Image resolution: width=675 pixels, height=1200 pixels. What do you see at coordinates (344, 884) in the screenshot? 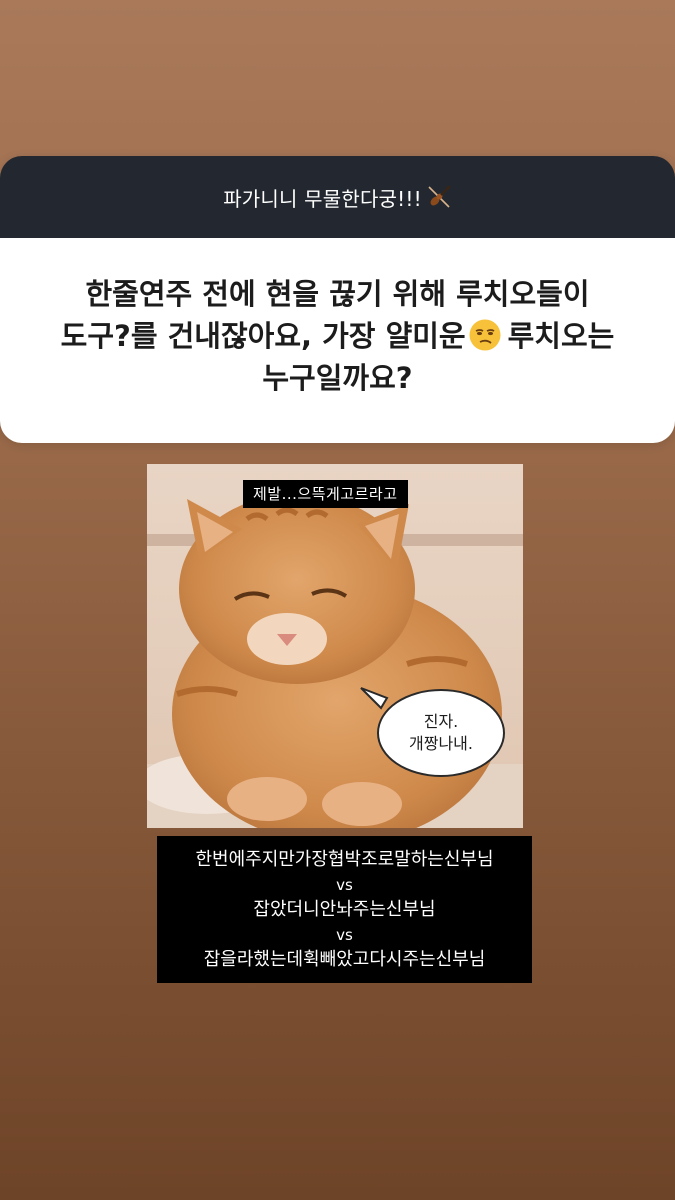
I see `vs-separator-1: vs` at bounding box center [344, 884].